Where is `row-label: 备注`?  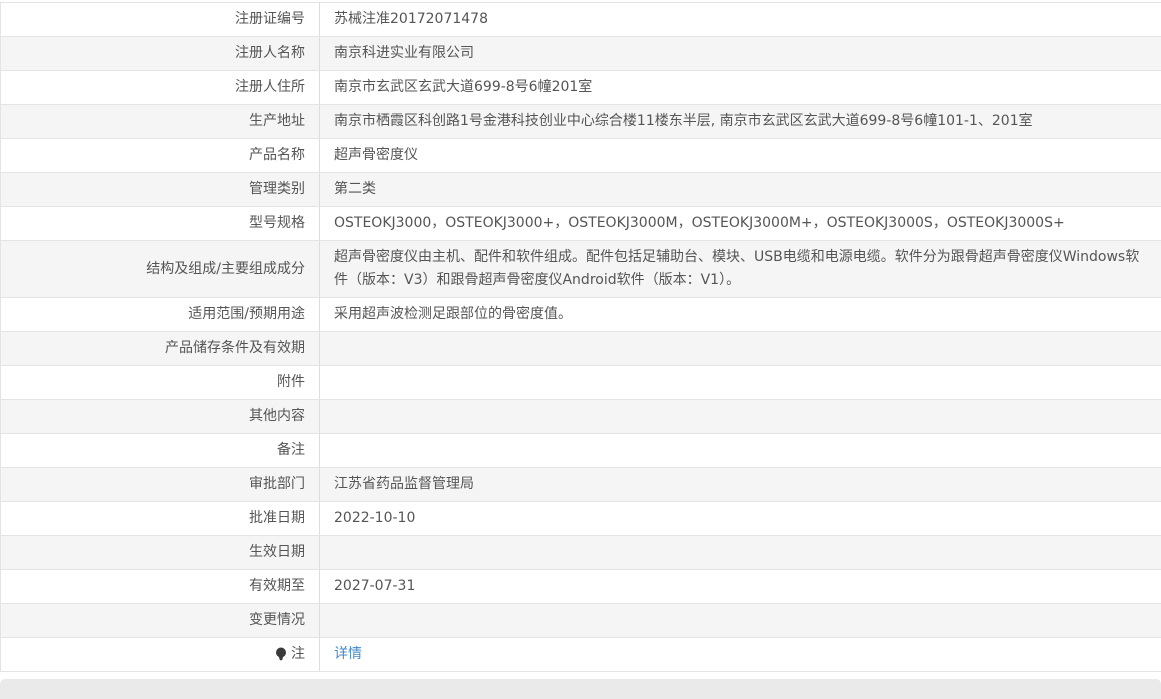
row-label: 备注 is located at coordinates (291, 450).